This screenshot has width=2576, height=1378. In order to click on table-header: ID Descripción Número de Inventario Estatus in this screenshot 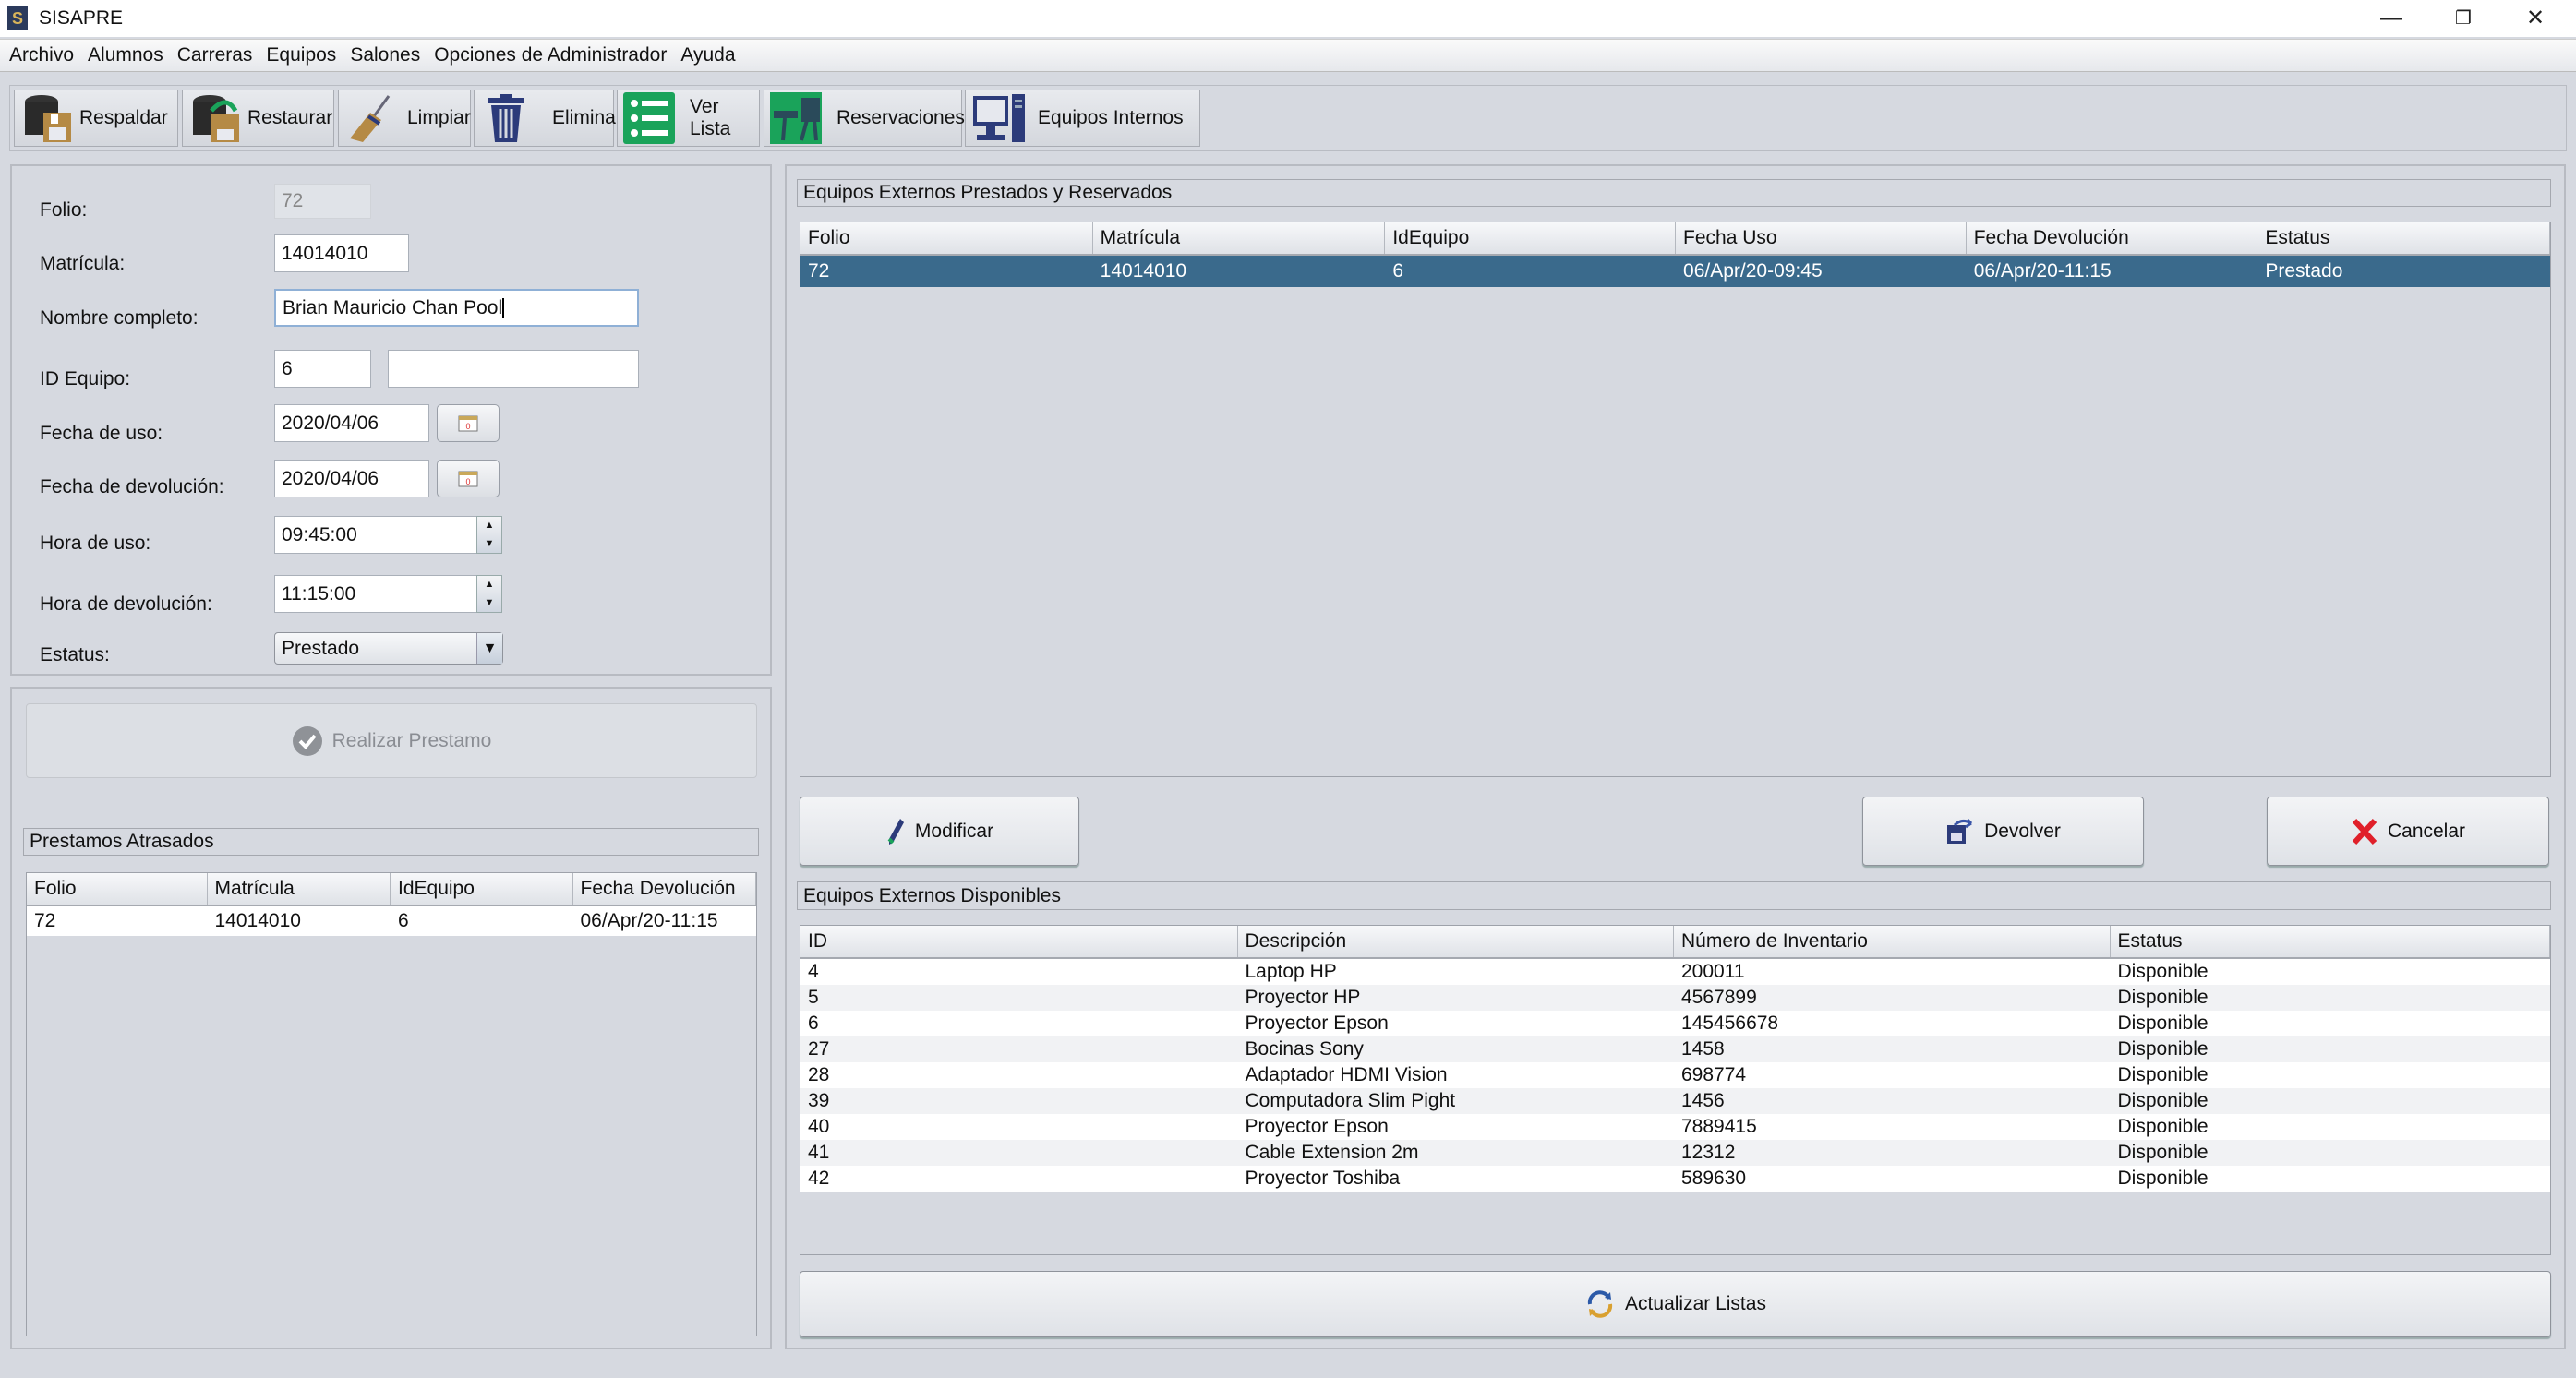, I will do `click(1675, 942)`.